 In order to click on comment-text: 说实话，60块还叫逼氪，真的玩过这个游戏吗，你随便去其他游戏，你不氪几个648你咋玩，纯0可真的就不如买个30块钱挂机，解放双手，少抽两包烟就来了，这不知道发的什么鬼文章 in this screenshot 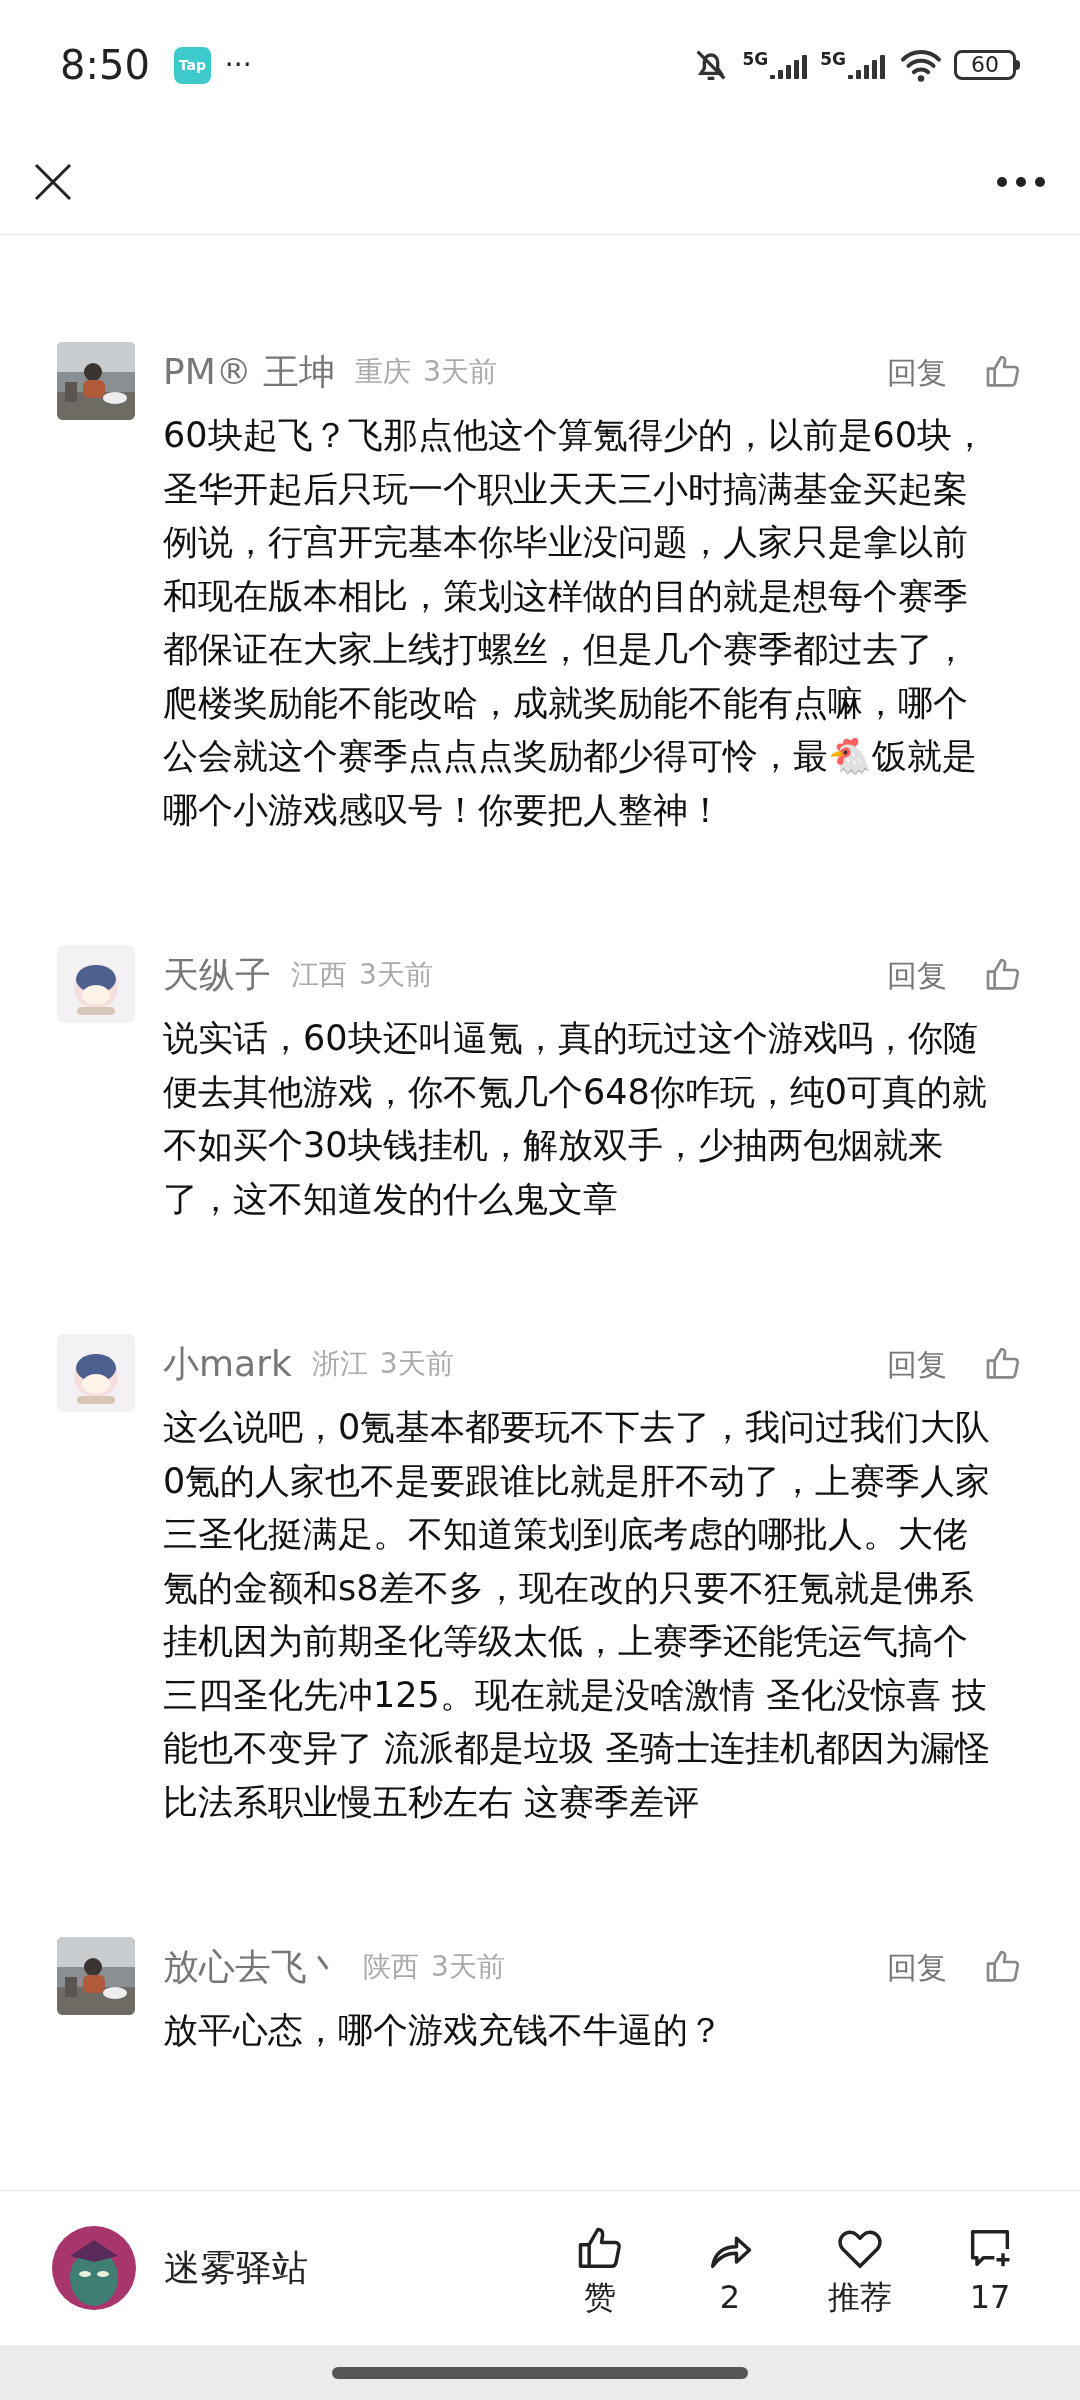, I will do `click(576, 1119)`.